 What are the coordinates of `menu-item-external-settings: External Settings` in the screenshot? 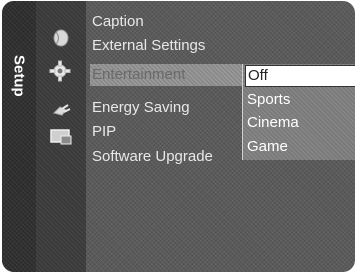 It's located at (148, 46).